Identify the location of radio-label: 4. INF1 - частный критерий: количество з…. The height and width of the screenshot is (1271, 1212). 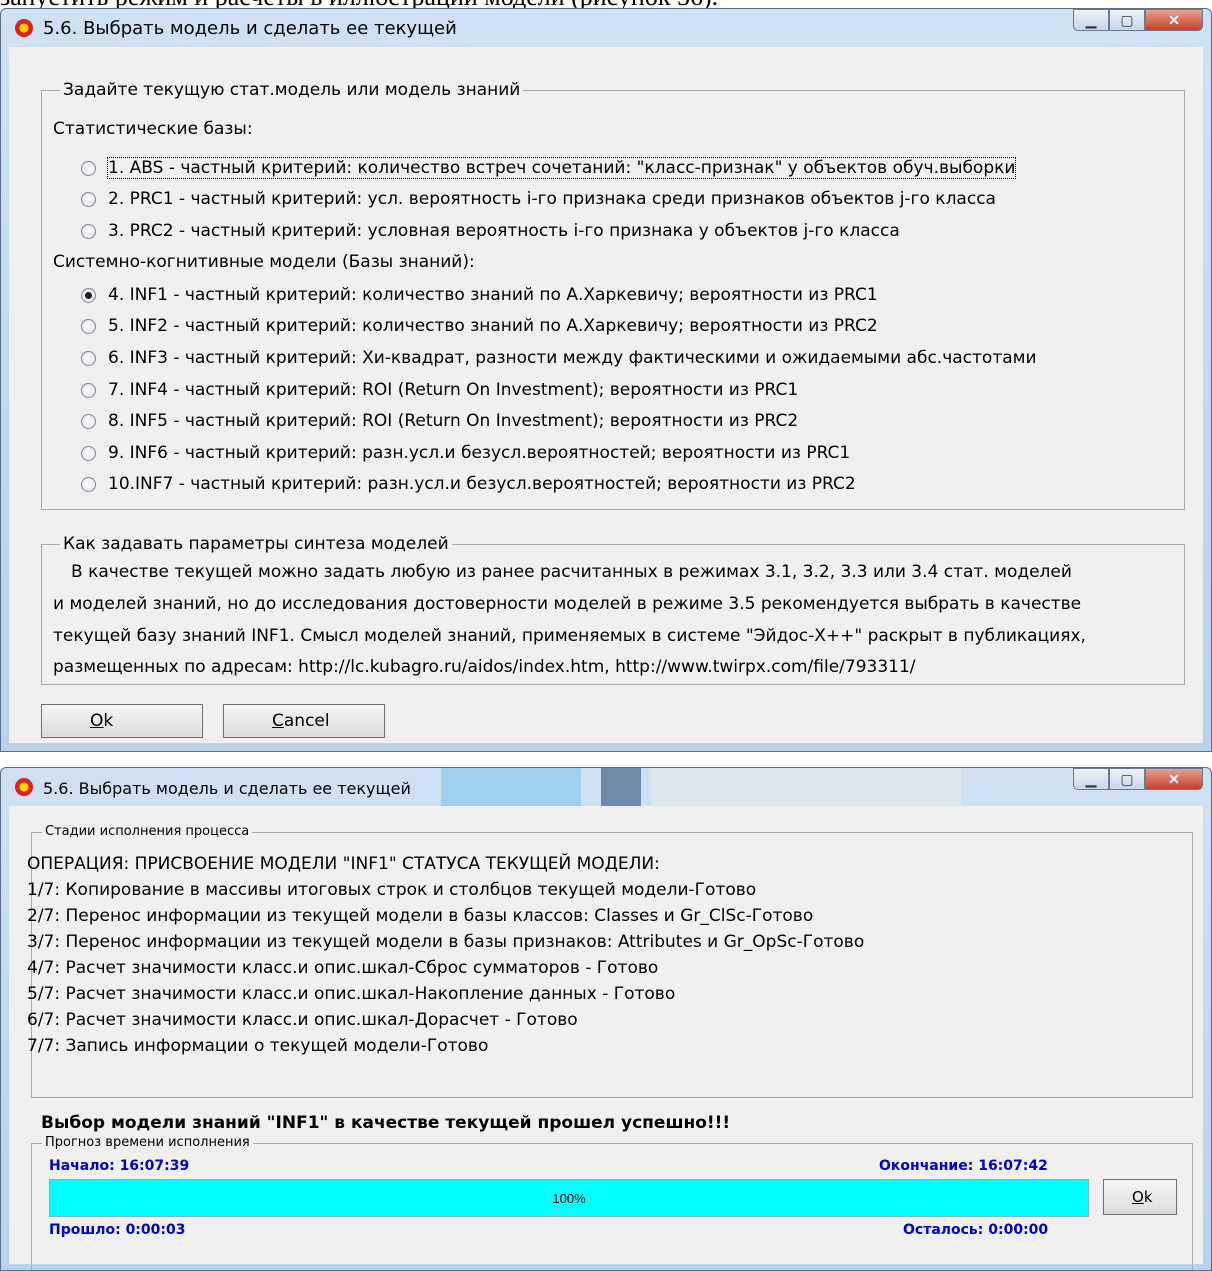
(493, 295).